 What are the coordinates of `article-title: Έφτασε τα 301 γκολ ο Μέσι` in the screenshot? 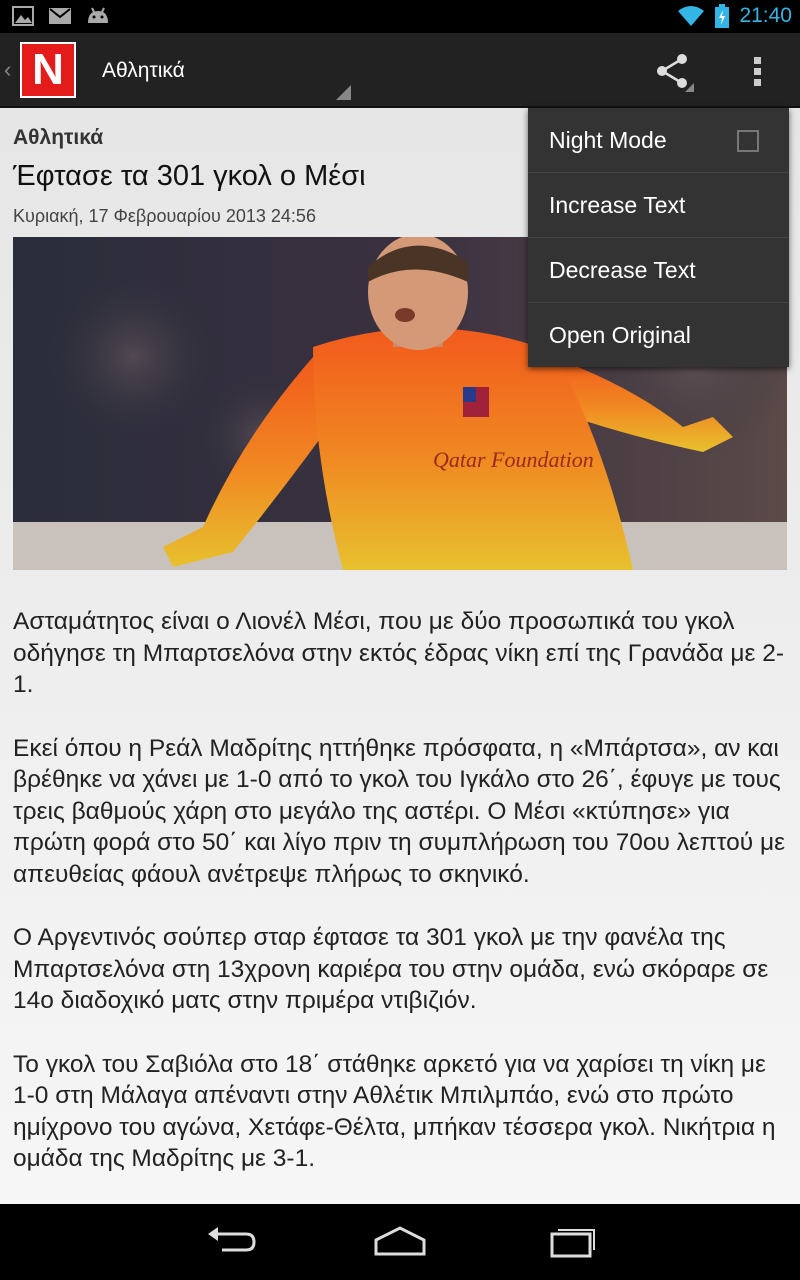 It's located at (189, 176).